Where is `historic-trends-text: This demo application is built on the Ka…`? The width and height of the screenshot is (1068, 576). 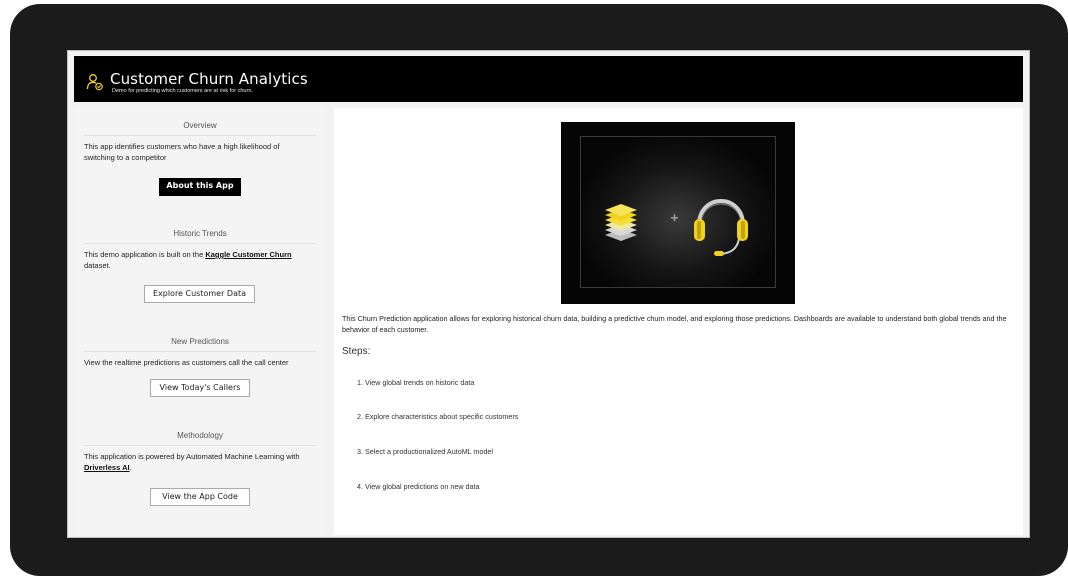 historic-trends-text: This demo application is built on the Ka… is located at coordinates (188, 260).